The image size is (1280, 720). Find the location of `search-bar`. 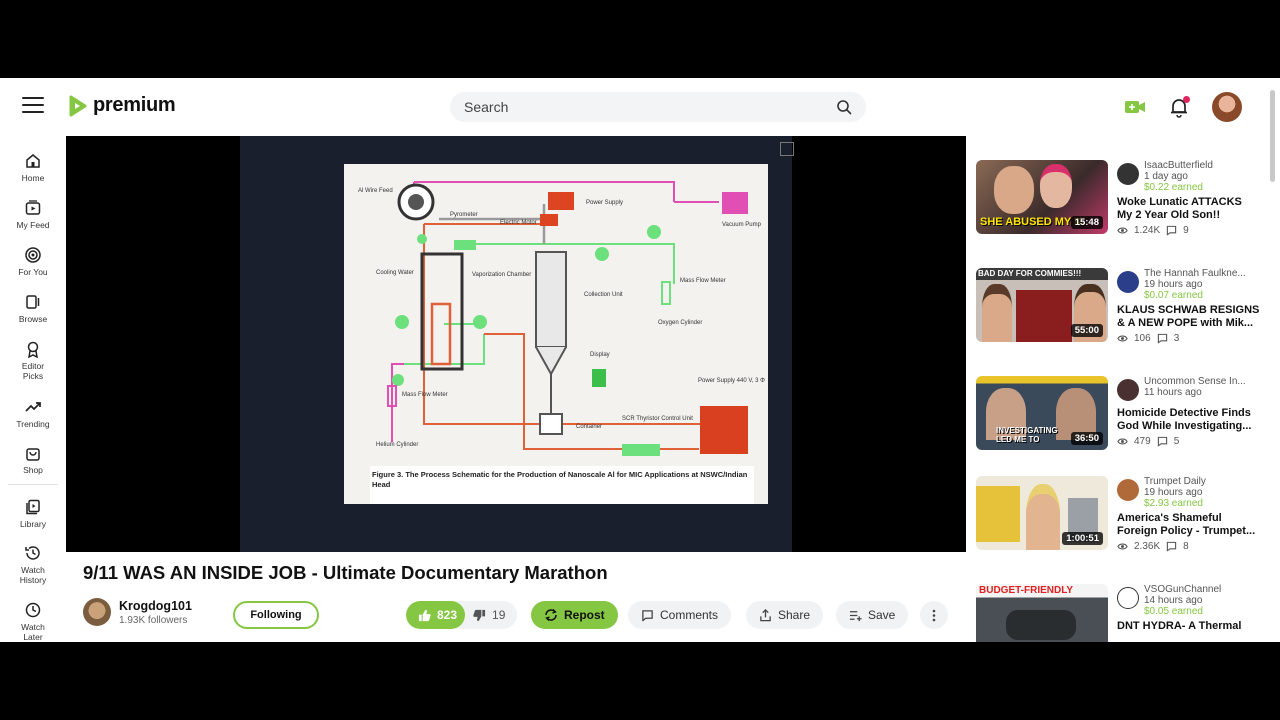

search-bar is located at coordinates (658, 107).